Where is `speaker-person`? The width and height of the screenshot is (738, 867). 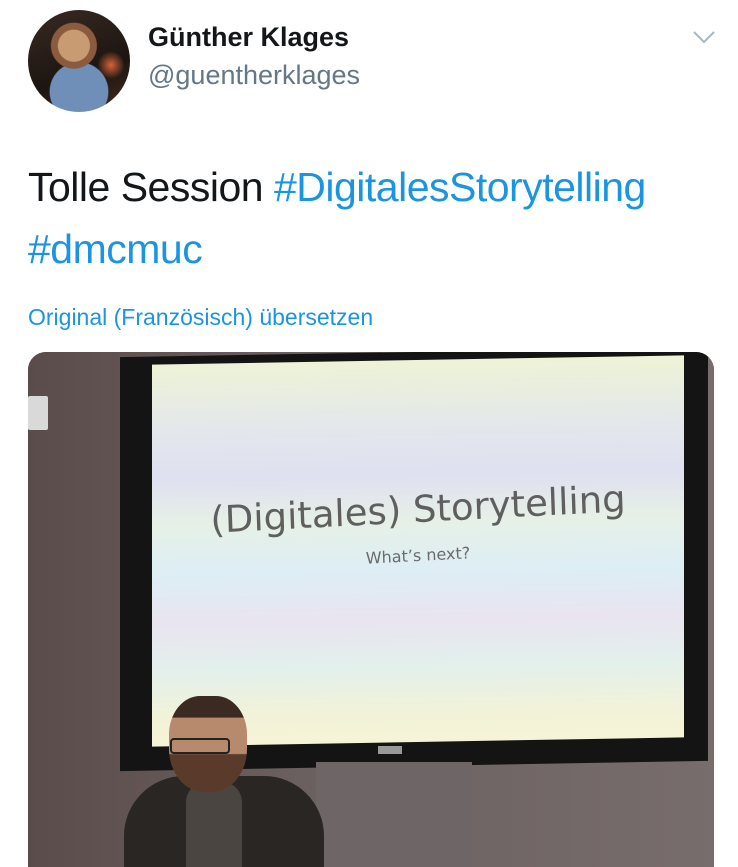 speaker-person is located at coordinates (234, 781).